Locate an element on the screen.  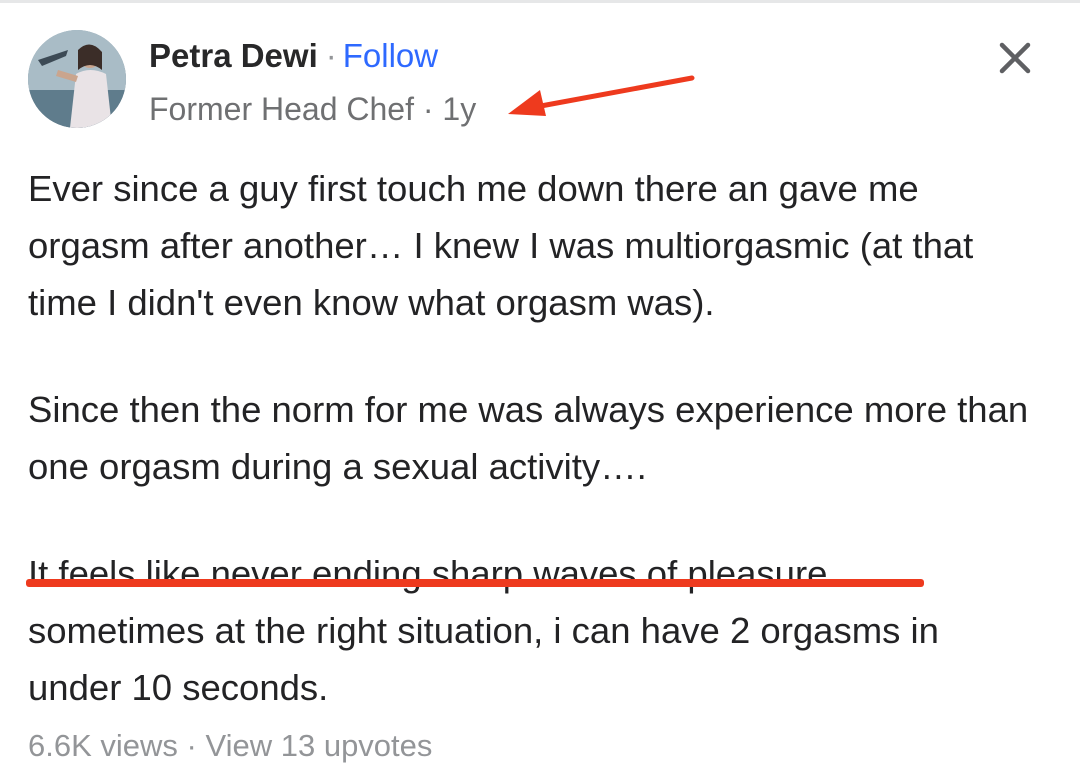
post-timestamp: 1y is located at coordinates (459, 109).